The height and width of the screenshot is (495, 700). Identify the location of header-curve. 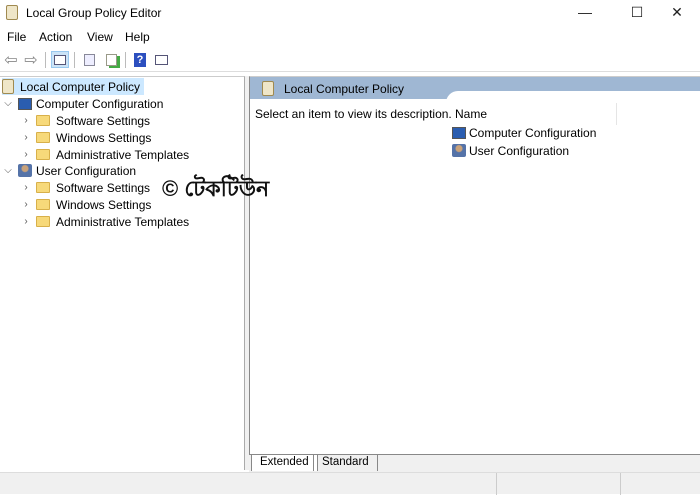
(573, 97).